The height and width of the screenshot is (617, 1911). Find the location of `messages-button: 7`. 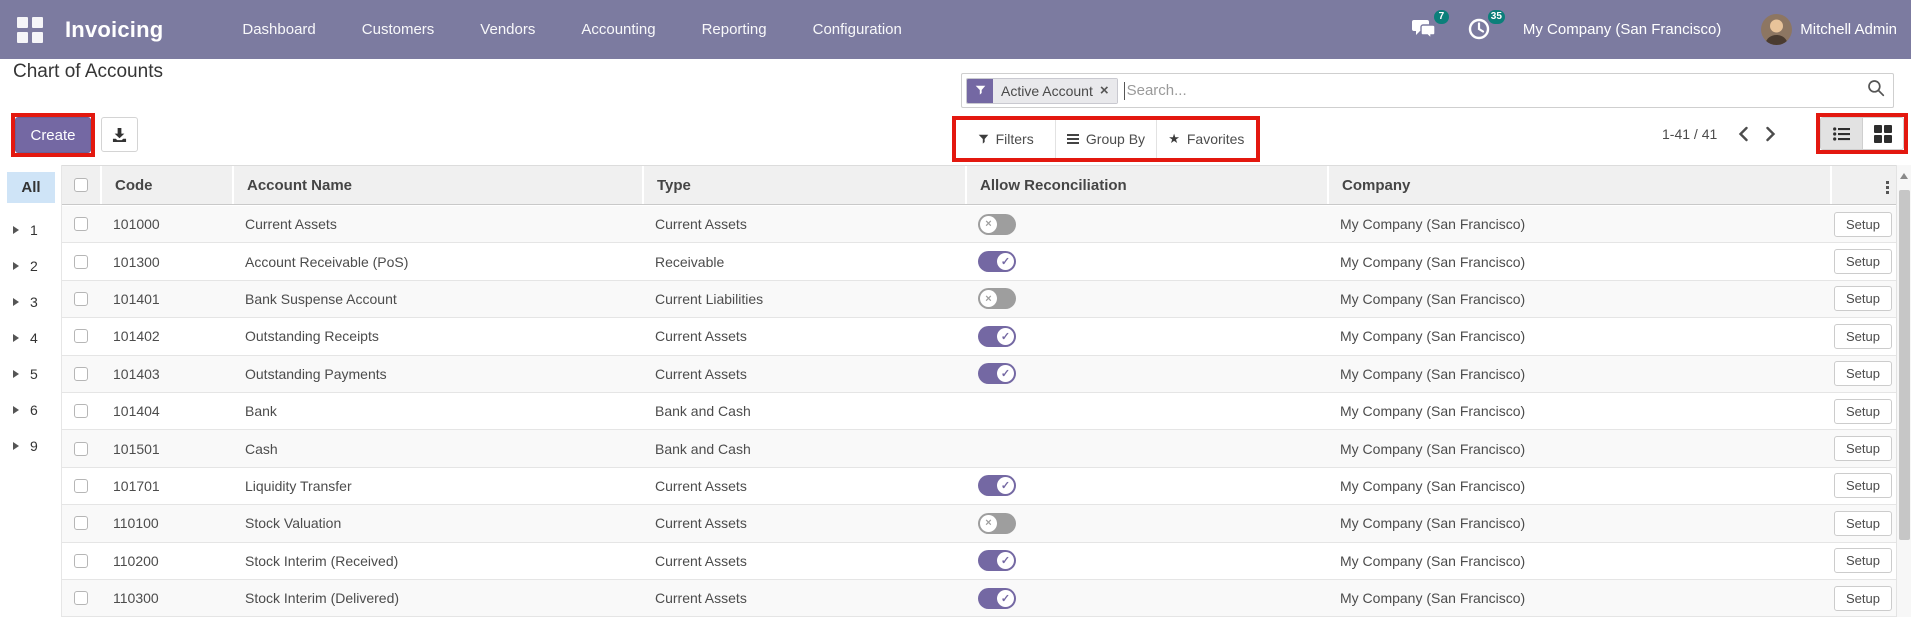

messages-button: 7 is located at coordinates (1430, 26).